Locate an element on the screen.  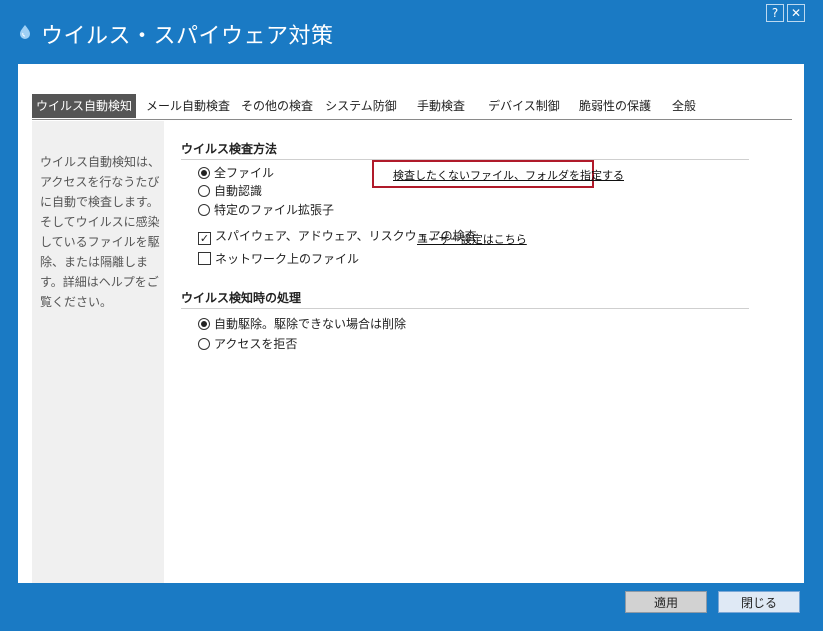
radio-deny-access: アクセスを拒否 is located at coordinates (247, 344).